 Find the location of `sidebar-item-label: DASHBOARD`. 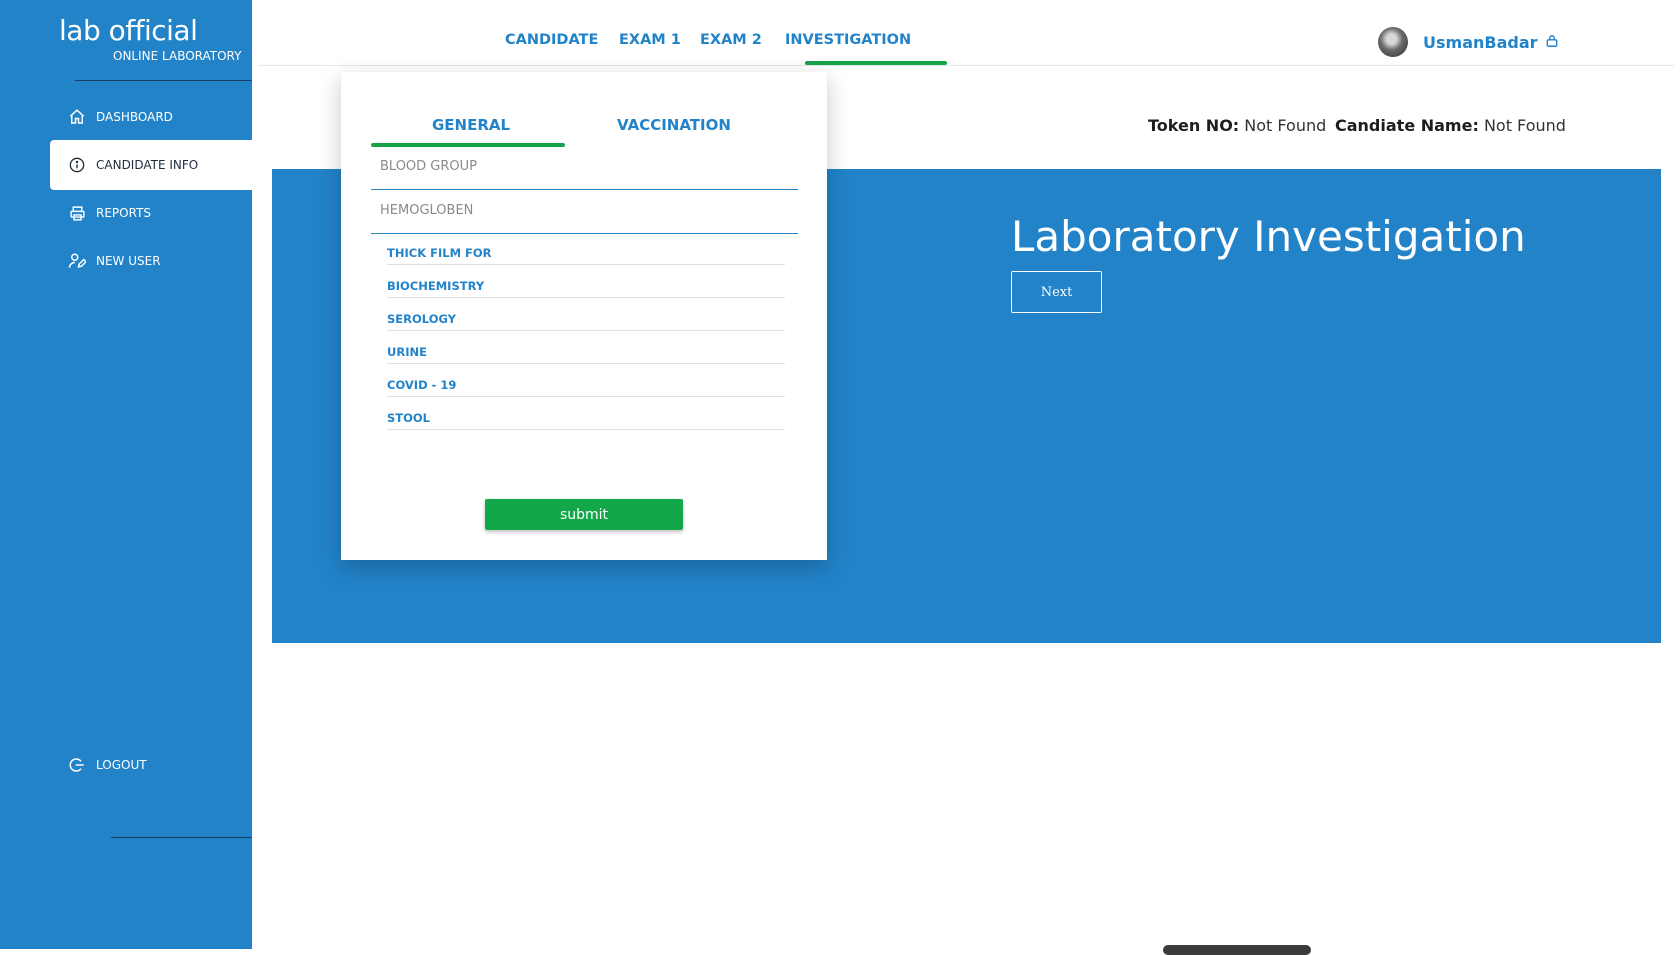

sidebar-item-label: DASHBOARD is located at coordinates (134, 117).